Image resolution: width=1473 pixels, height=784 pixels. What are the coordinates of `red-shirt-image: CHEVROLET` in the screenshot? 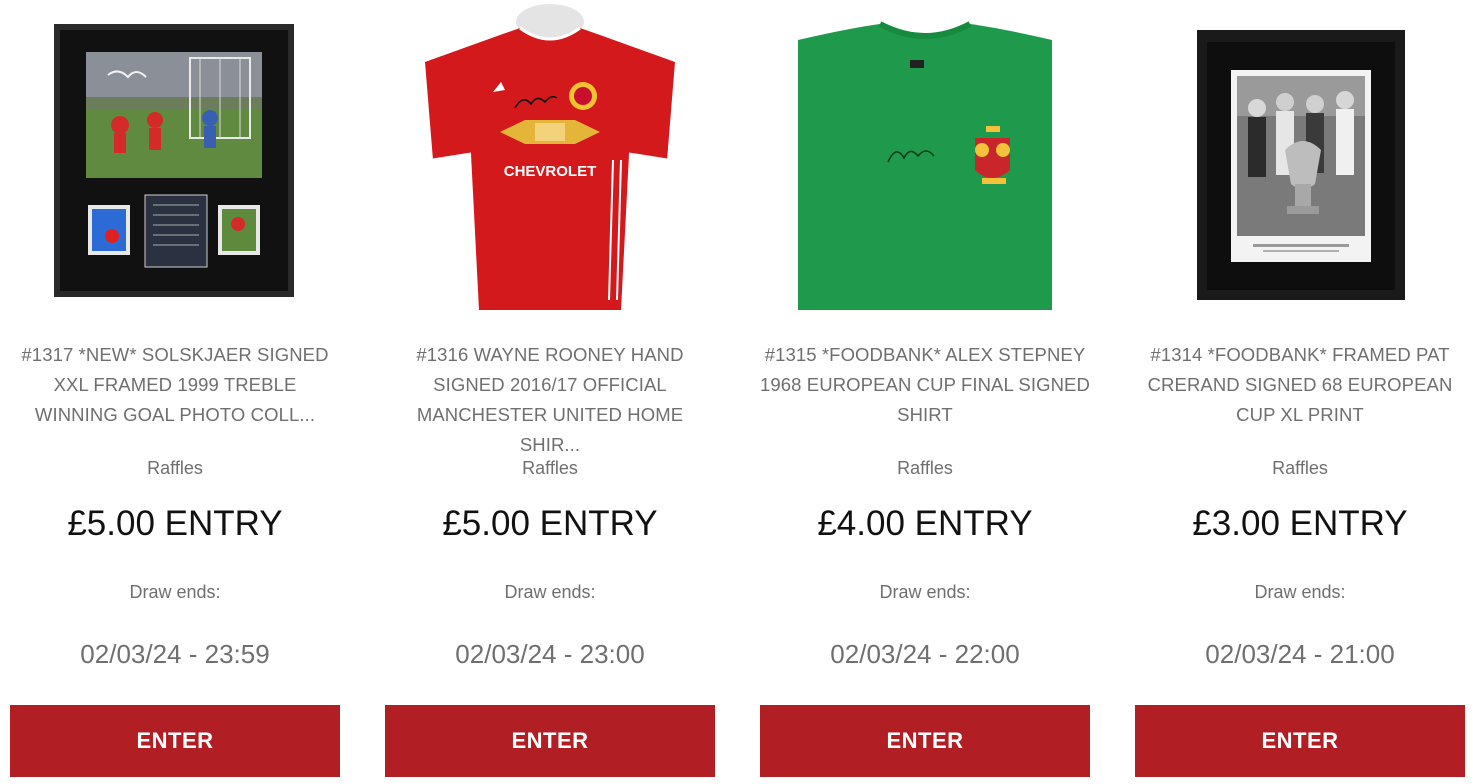 It's located at (550, 157).